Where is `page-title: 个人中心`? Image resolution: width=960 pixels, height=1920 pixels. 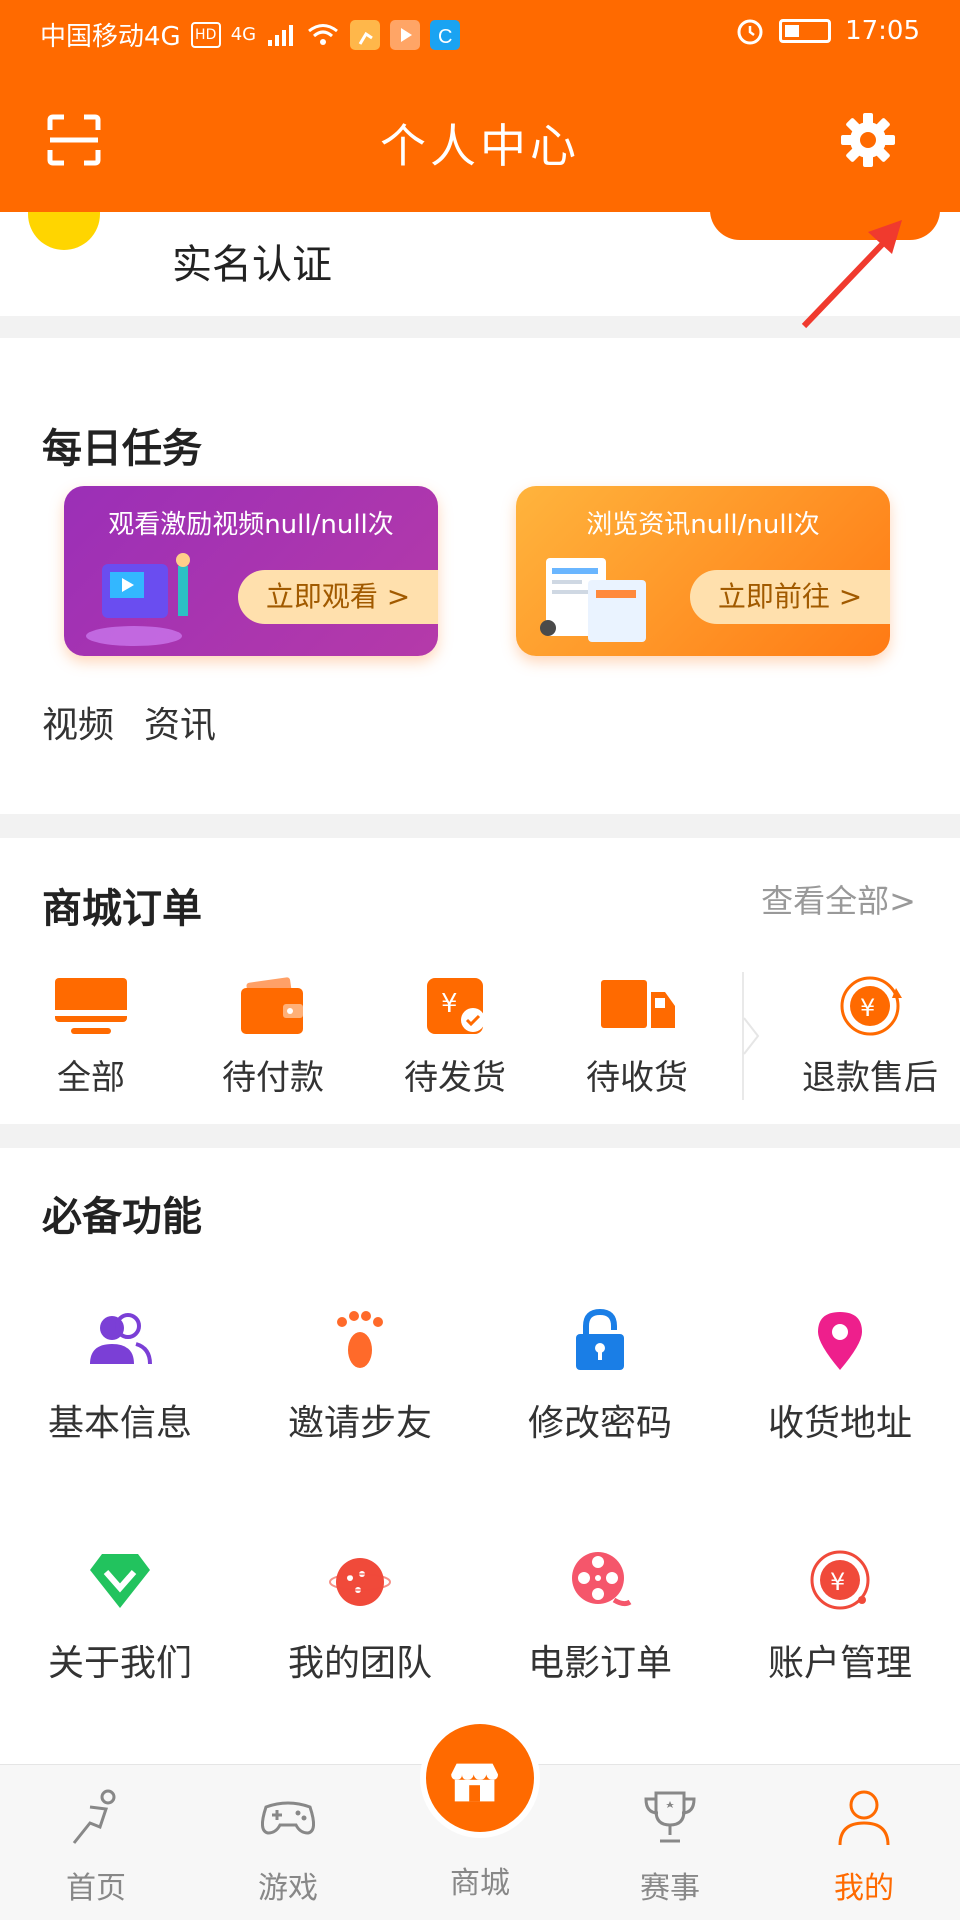
page-title: 个人中心 is located at coordinates (480, 146).